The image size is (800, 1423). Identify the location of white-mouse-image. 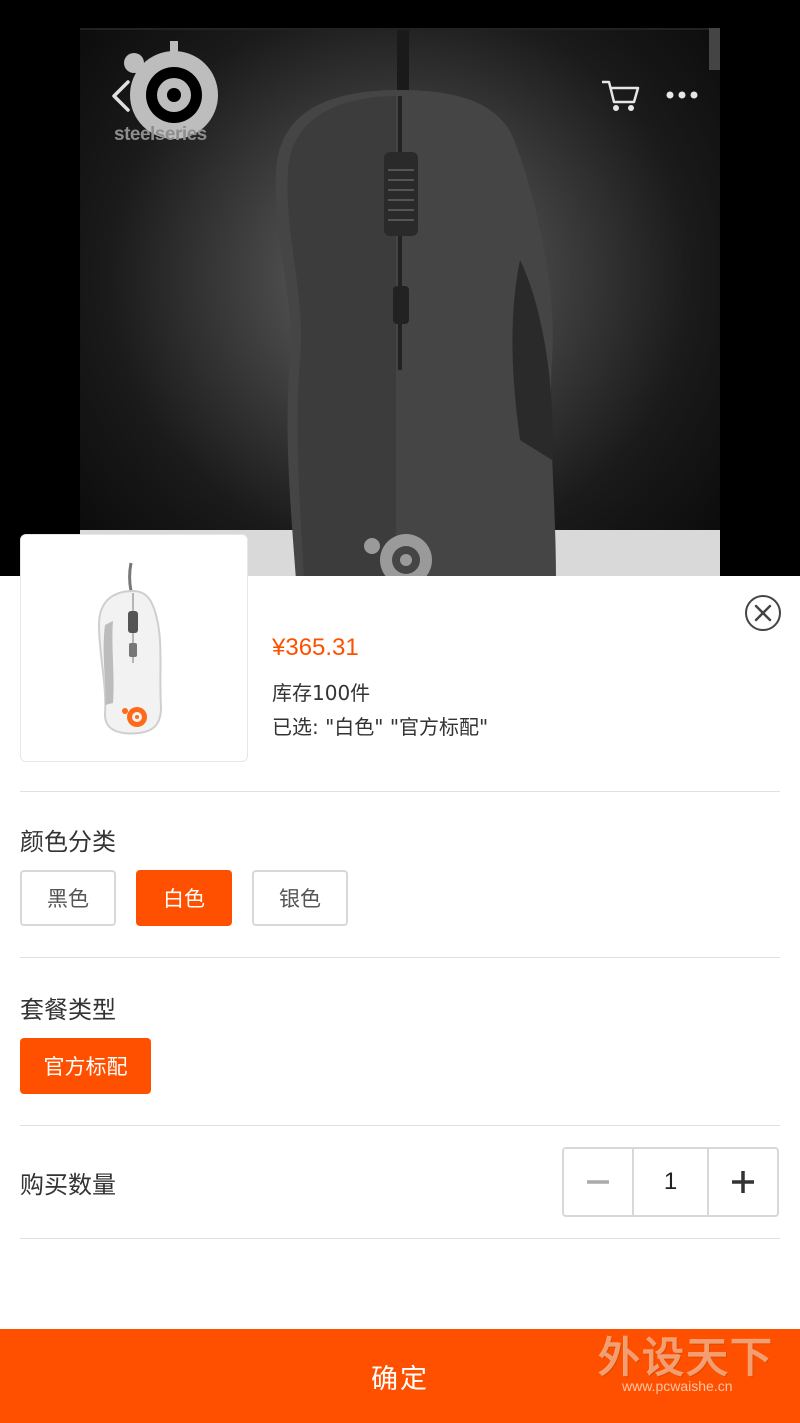
(134, 648).